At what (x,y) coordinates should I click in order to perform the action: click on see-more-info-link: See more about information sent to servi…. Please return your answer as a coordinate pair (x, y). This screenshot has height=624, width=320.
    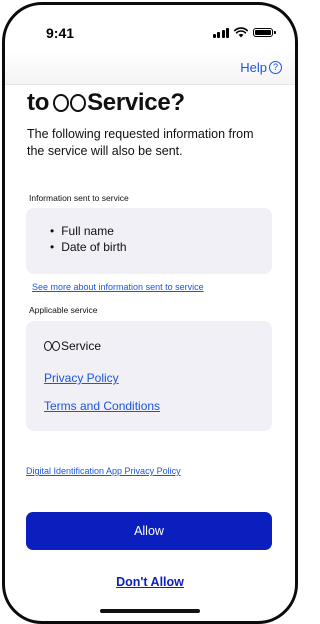
    Looking at the image, I should click on (118, 287).